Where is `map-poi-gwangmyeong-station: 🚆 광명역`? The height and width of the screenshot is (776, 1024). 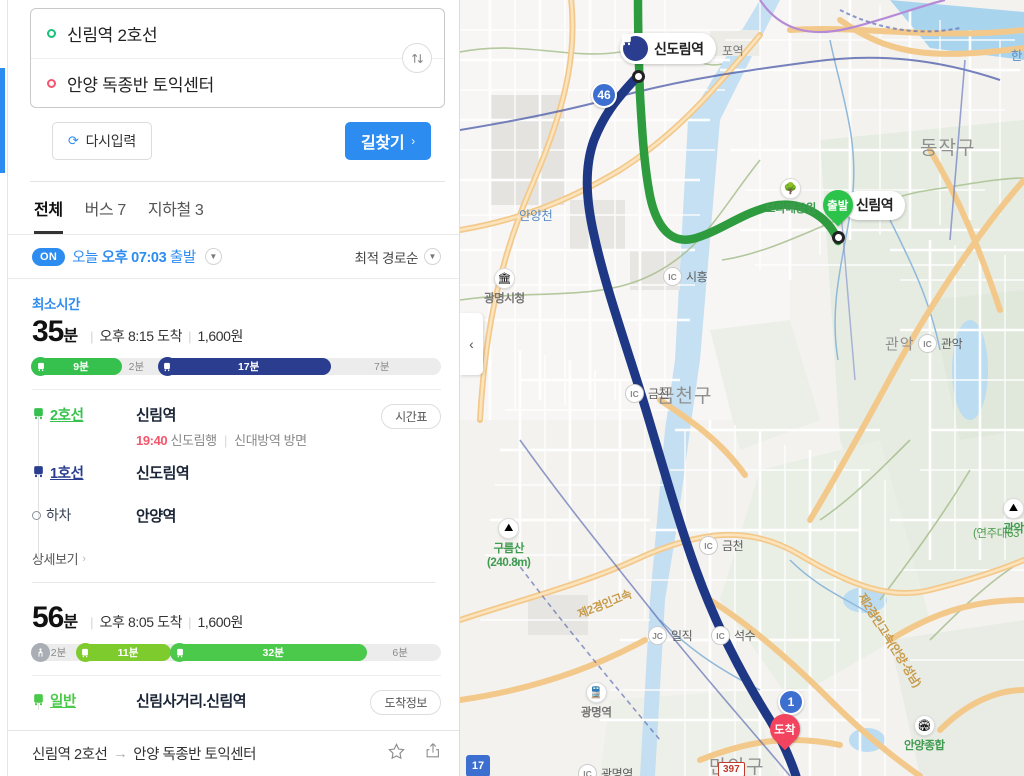 map-poi-gwangmyeong-station: 🚆 광명역 is located at coordinates (596, 701).